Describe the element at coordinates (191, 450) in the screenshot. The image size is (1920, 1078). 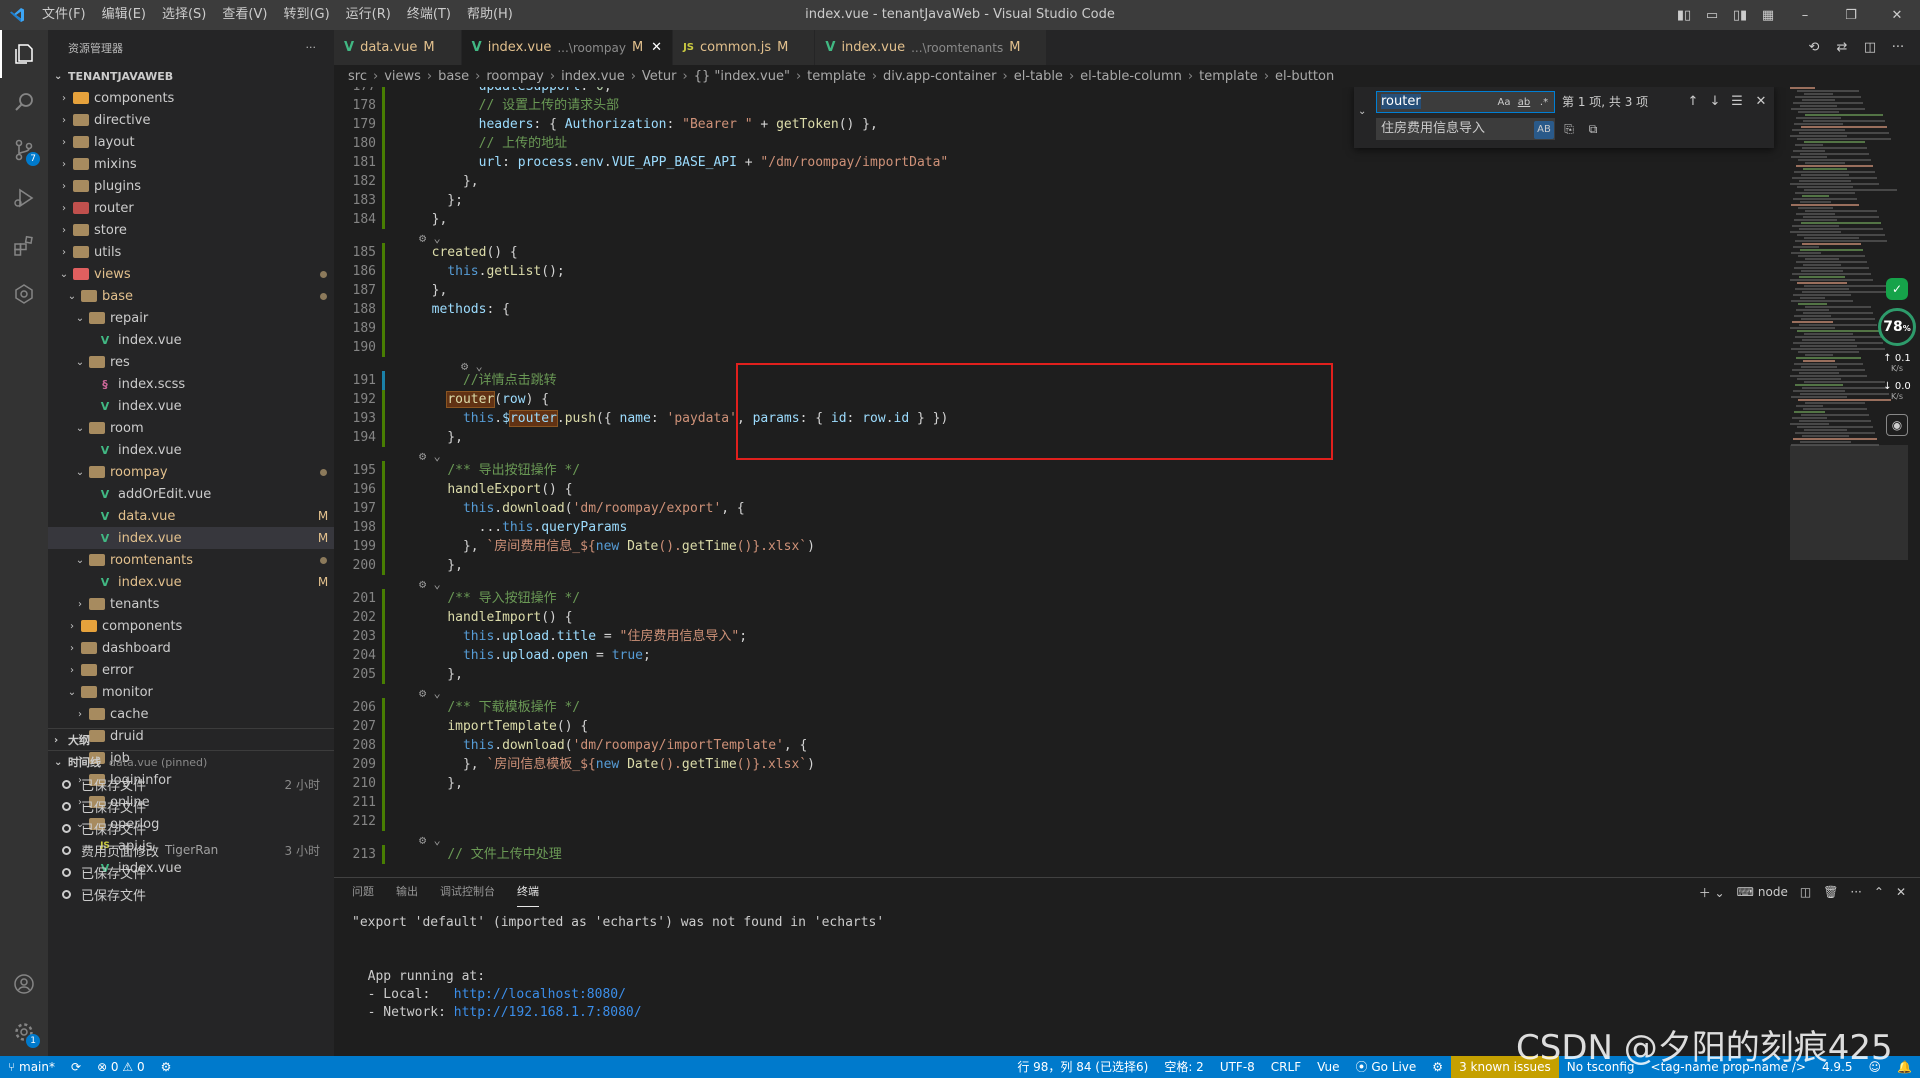
I see `file-item: Vindex.vue` at that location.